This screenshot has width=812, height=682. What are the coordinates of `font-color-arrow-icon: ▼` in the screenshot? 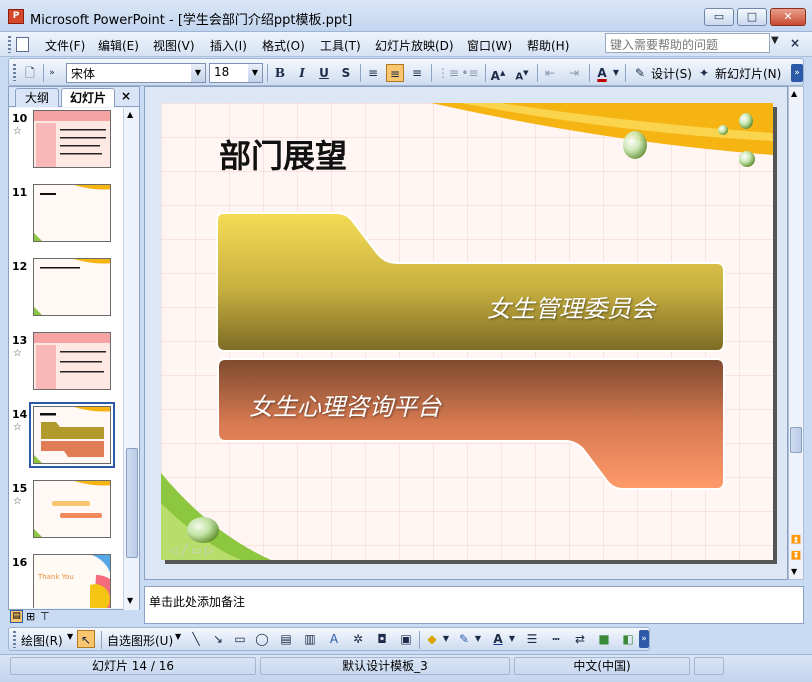 It's located at (616, 73).